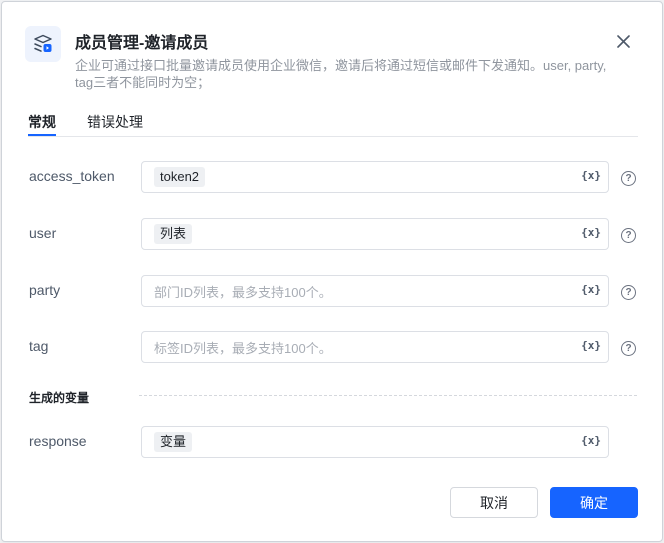 This screenshot has height=543, width=664. Describe the element at coordinates (333, 123) in the screenshot. I see `tab-bar: 常规 错误处理` at that location.